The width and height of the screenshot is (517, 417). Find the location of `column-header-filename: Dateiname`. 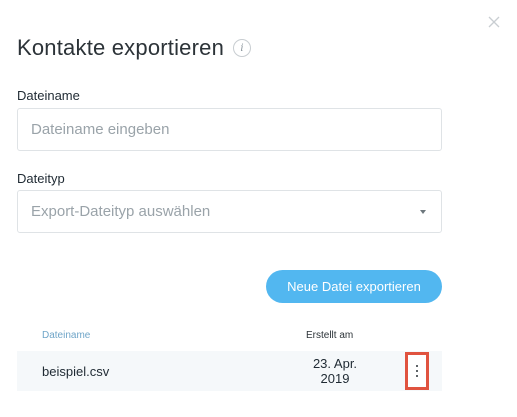

column-header-filename: Dateiname is located at coordinates (66, 335).